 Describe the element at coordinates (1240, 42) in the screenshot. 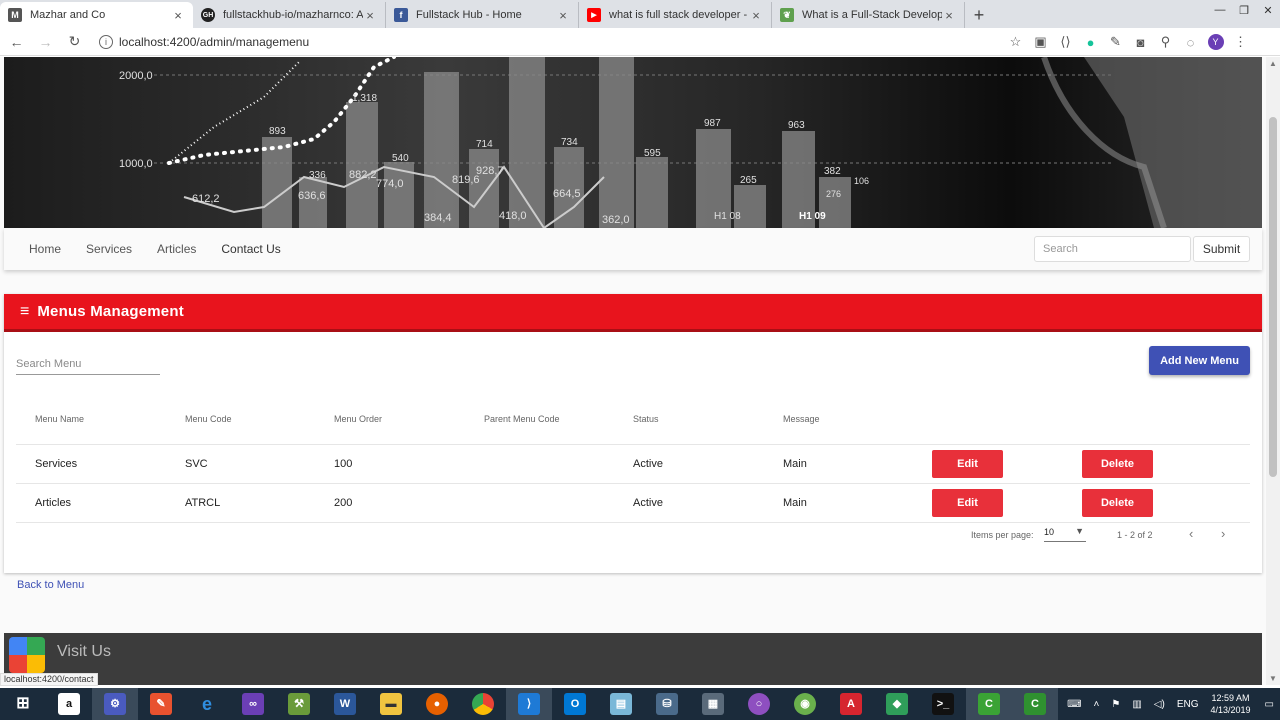

I see `more-menu-icon: ⋮` at that location.